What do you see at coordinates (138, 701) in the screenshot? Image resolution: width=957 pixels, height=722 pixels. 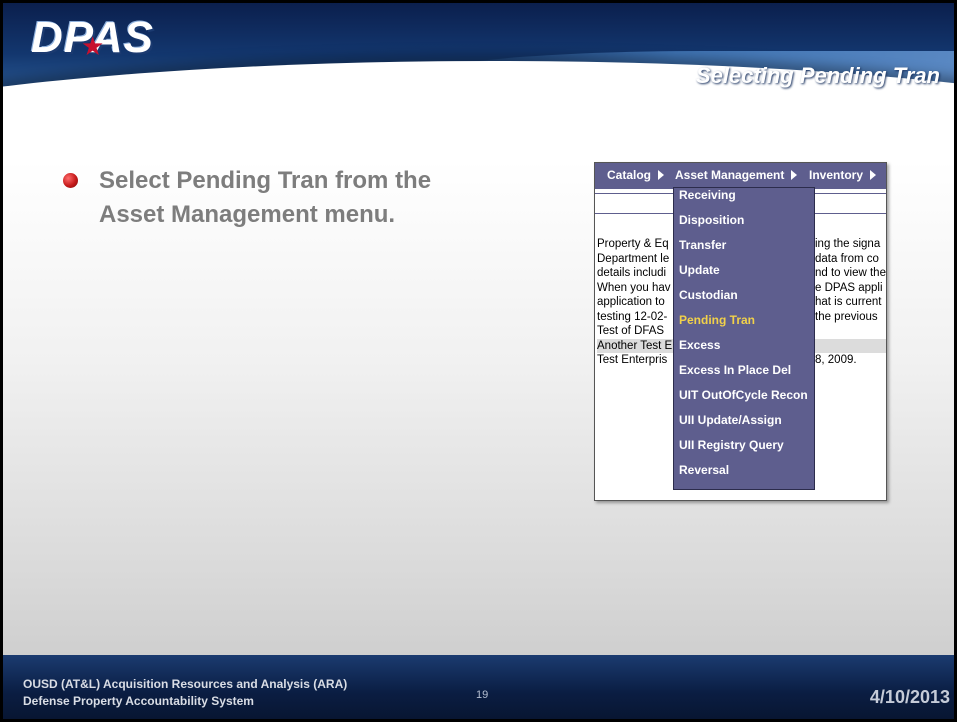 I see `footer-system-name: Defense Property Accountability System` at bounding box center [138, 701].